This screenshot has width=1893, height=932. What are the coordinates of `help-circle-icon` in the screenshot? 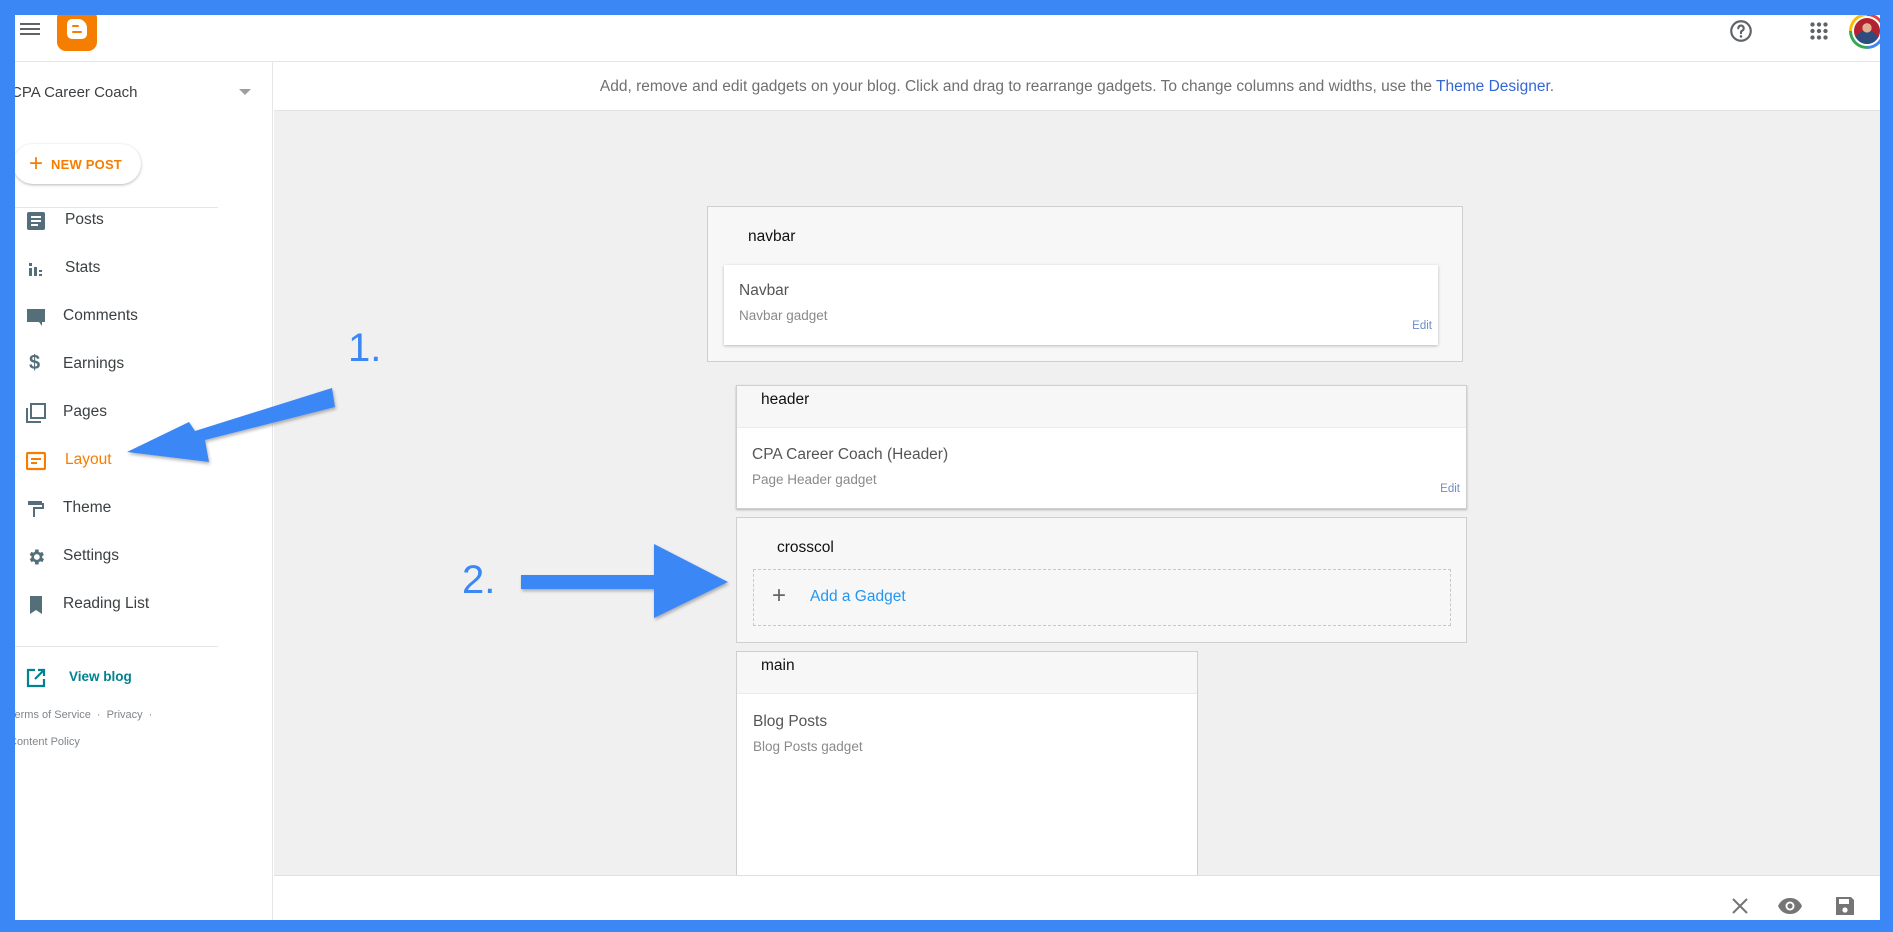 It's located at (1741, 31).